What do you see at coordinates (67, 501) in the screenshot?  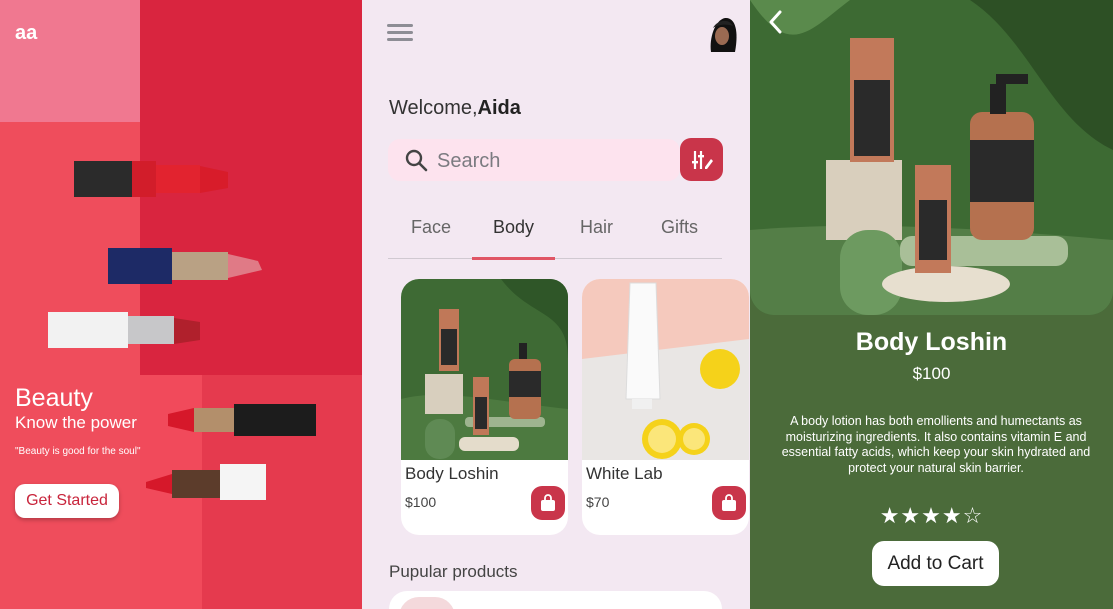 I see `get-started-button: Get Started` at bounding box center [67, 501].